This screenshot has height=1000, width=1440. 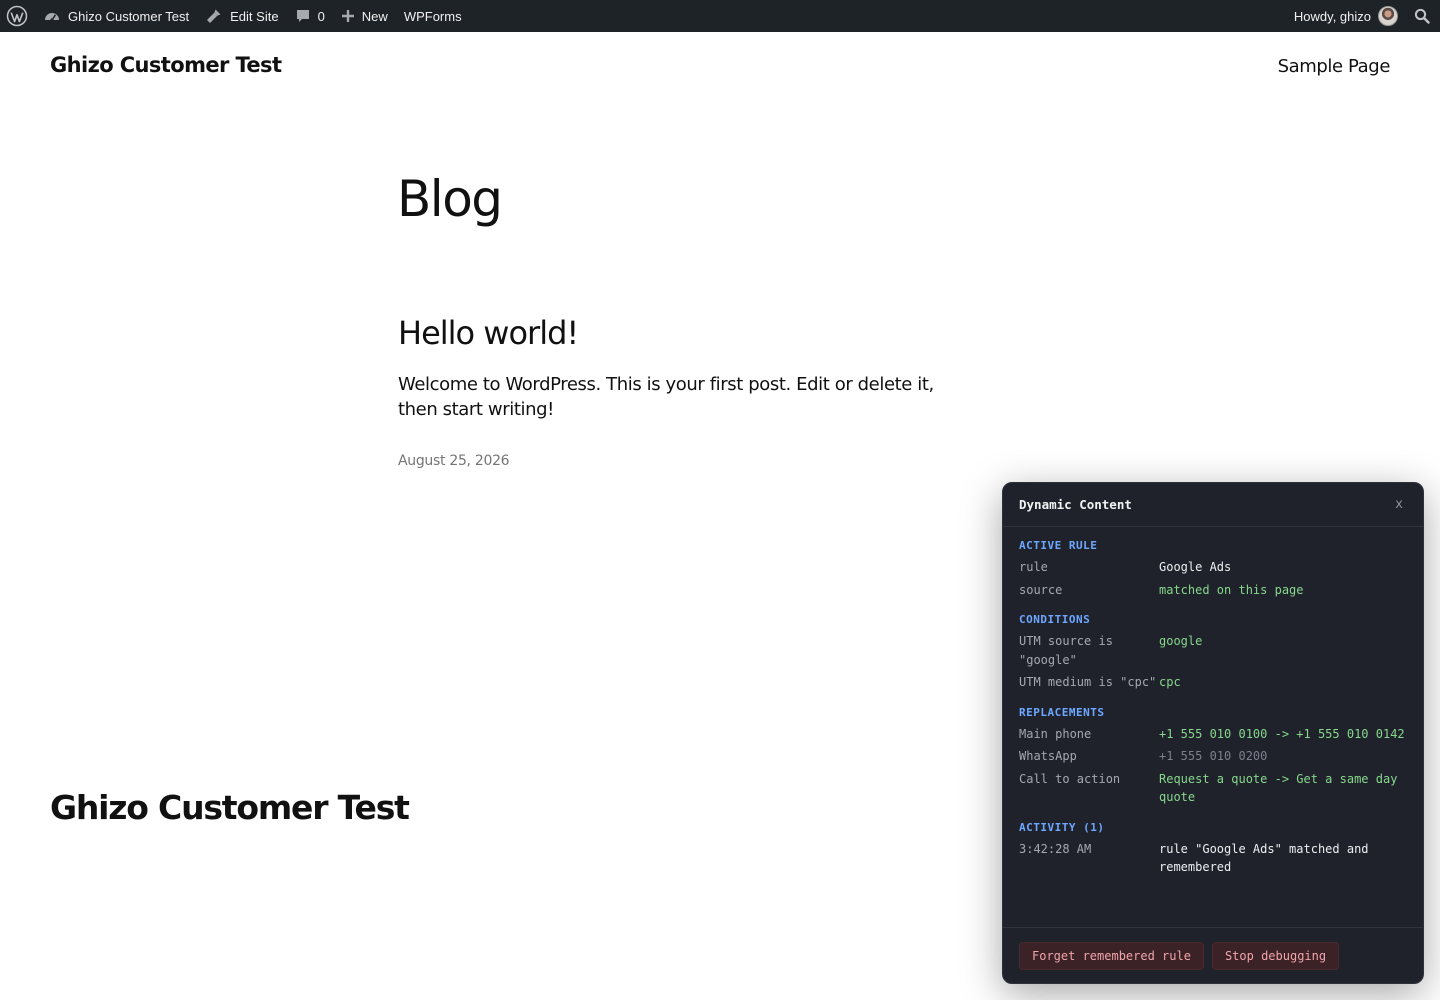 I want to click on stop-debugging-button: Stop debugging, so click(x=1275, y=955).